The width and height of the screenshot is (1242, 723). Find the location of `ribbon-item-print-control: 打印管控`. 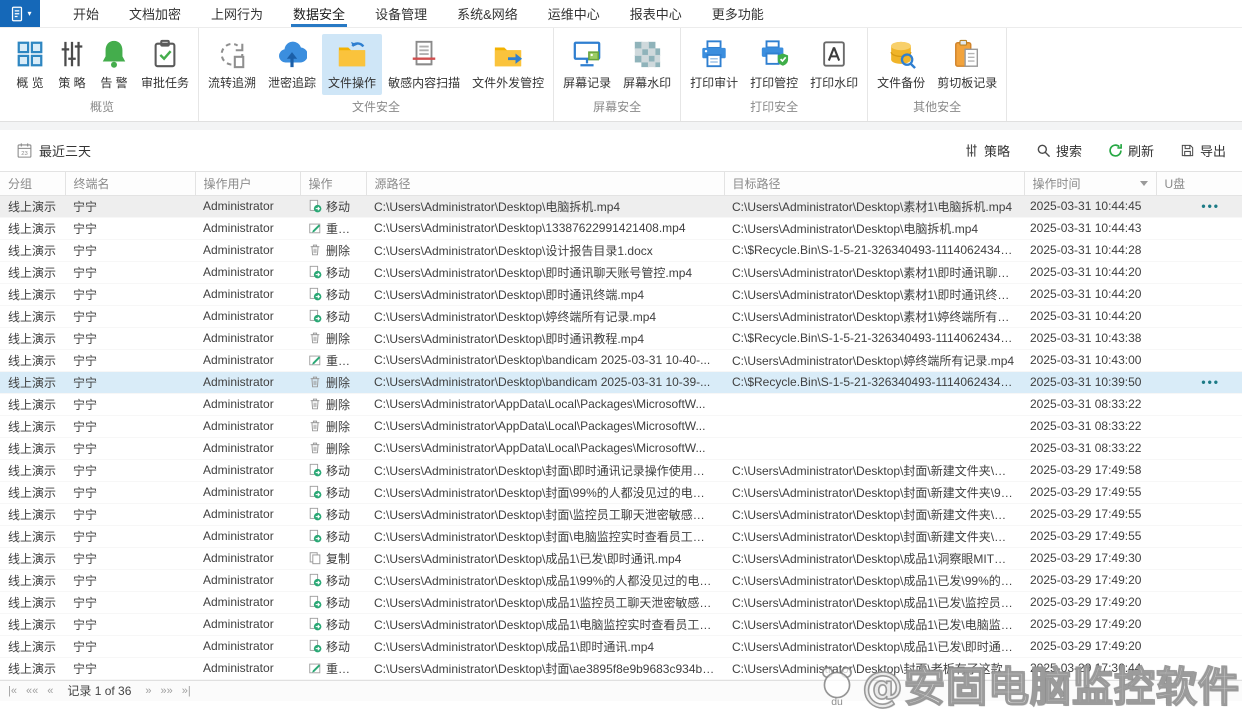

ribbon-item-print-control: 打印管控 is located at coordinates (774, 64).